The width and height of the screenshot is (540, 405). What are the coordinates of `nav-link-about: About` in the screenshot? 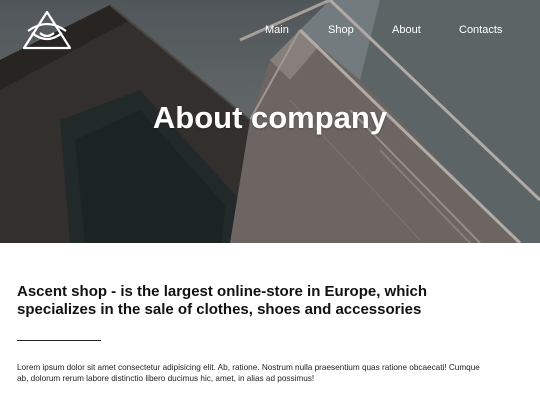 It's located at (406, 30).